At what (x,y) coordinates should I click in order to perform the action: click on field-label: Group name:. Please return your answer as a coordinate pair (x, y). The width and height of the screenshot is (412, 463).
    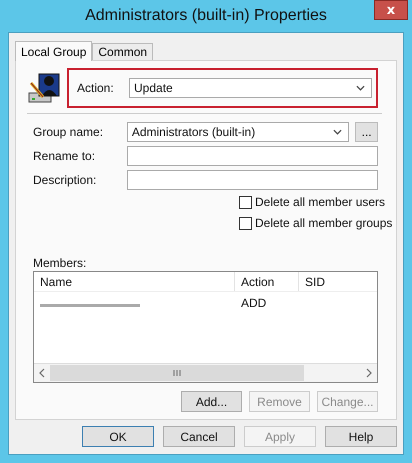
    Looking at the image, I should click on (68, 132).